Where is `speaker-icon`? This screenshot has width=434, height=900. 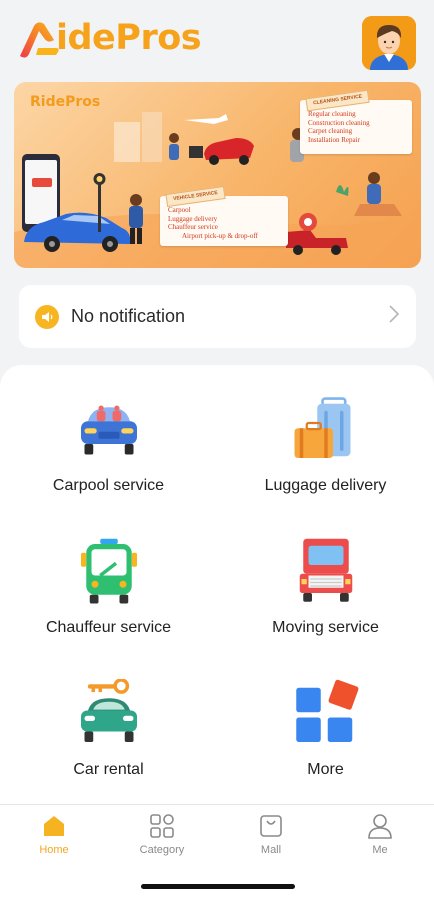
speaker-icon is located at coordinates (47, 316).